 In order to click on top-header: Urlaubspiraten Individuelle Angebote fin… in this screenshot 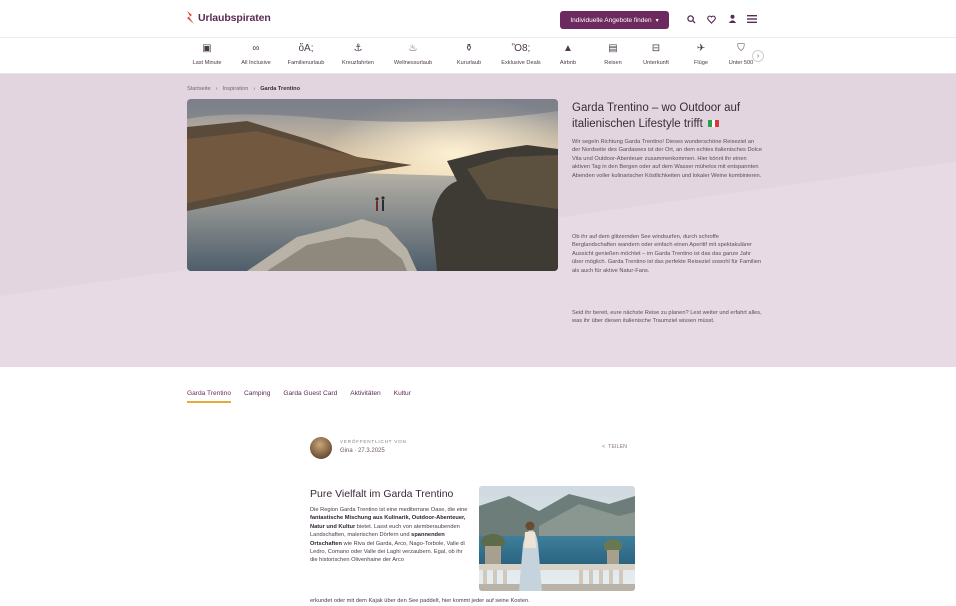, I will do `click(478, 19)`.